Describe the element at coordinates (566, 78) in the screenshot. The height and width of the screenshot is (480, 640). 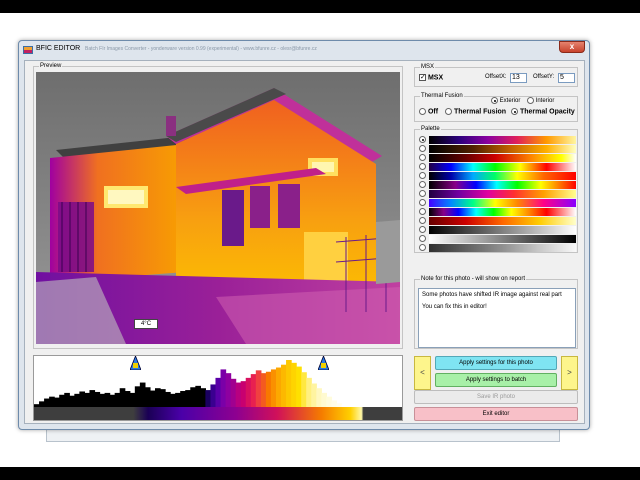
I see `offset-y-input: 5` at that location.